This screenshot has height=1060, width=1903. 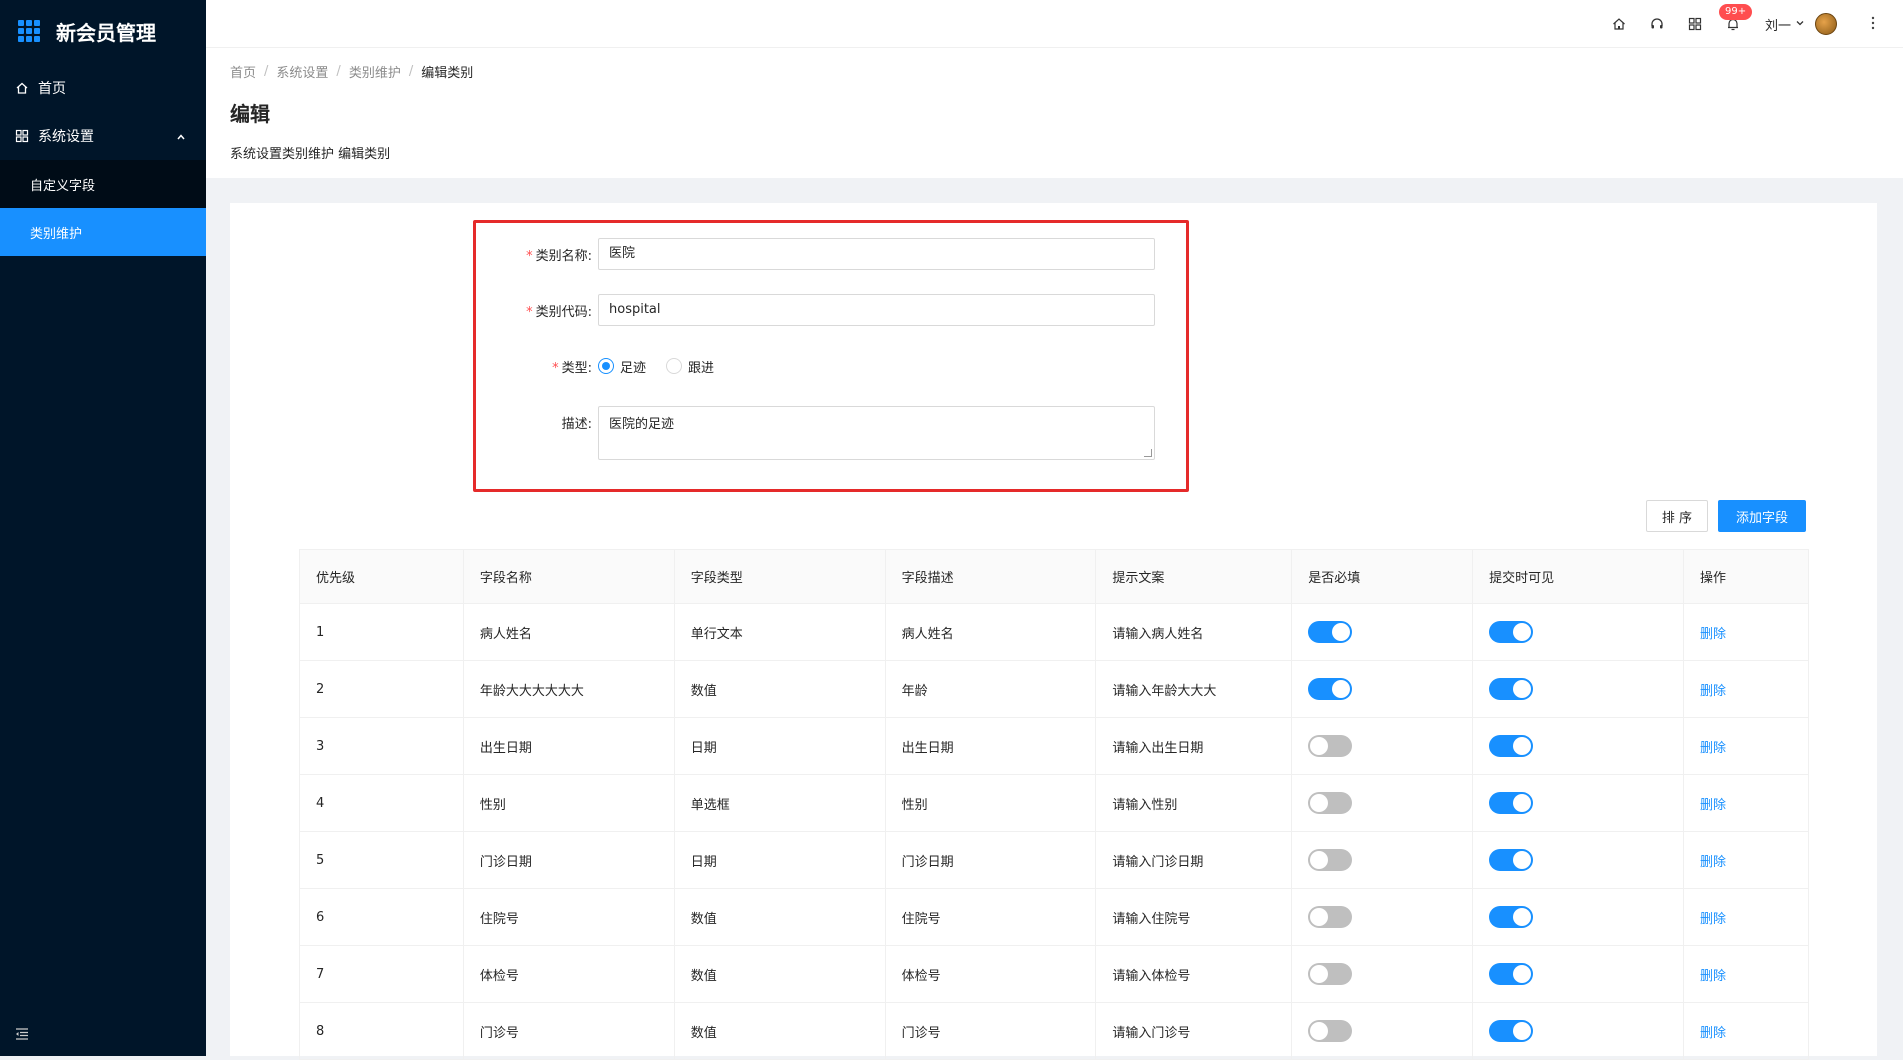 What do you see at coordinates (991, 860) in the screenshot?
I see `field-desc-cell: 门诊日期` at bounding box center [991, 860].